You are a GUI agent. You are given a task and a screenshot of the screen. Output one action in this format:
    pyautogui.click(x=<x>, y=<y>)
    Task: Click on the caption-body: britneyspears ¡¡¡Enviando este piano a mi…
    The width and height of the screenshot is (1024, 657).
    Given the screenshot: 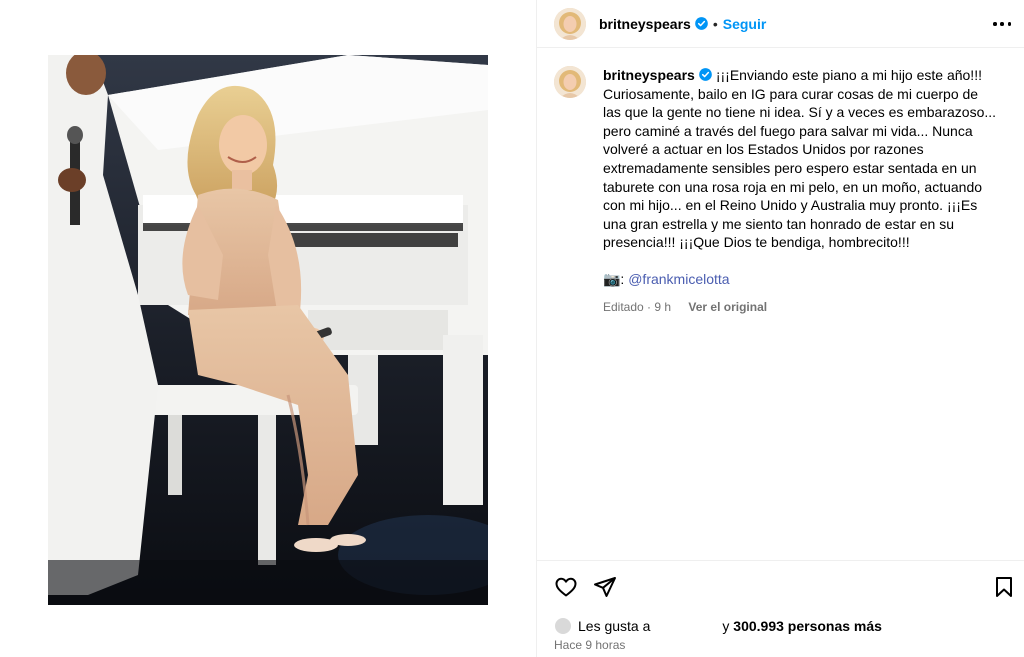 What is the action you would take?
    pyautogui.click(x=800, y=191)
    